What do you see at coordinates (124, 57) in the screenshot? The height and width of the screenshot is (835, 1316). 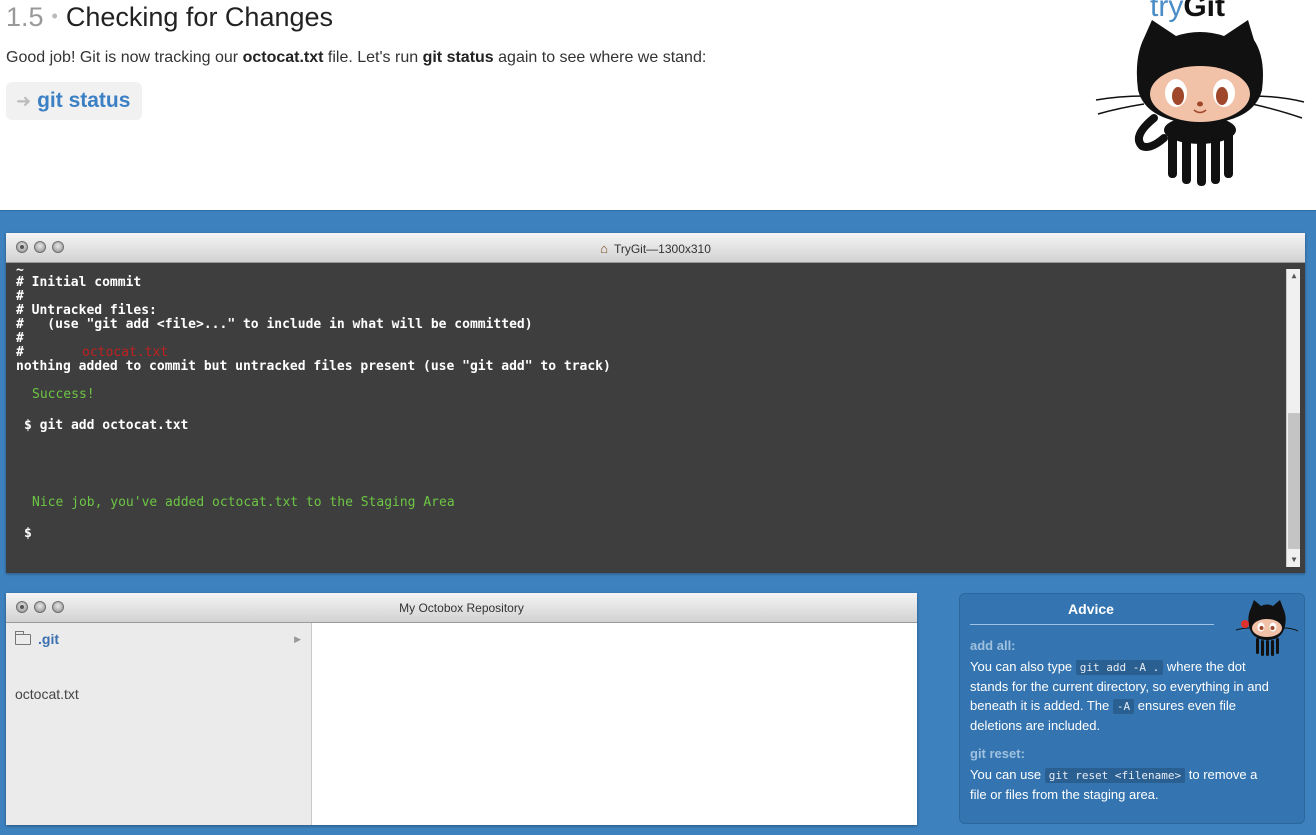 I see `desc-text: Good job! Git is now tracking our` at bounding box center [124, 57].